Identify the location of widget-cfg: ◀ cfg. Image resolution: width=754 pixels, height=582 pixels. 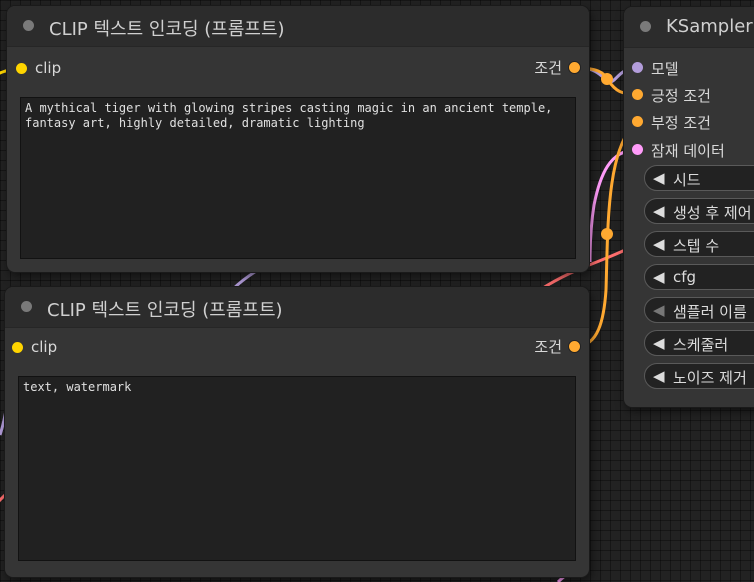
(699, 277).